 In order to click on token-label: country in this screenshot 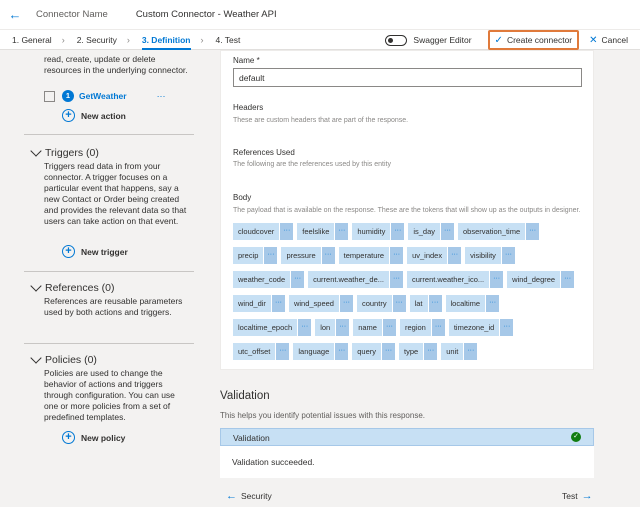, I will do `click(374, 303)`.